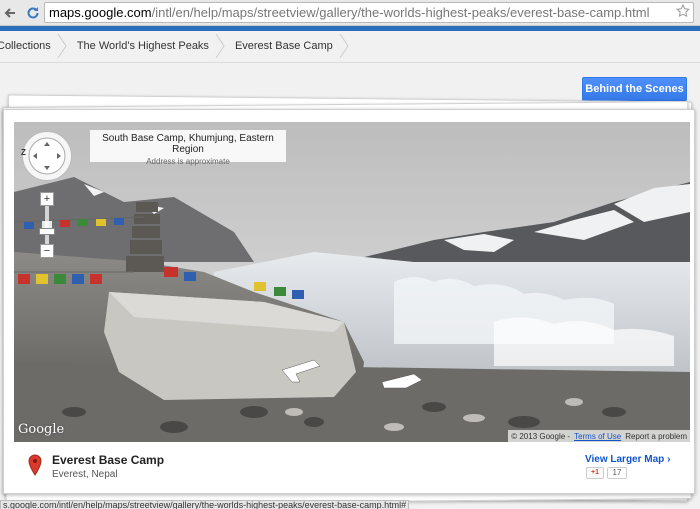  What do you see at coordinates (108, 460) in the screenshot?
I see `place-name: Everest Base Camp` at bounding box center [108, 460].